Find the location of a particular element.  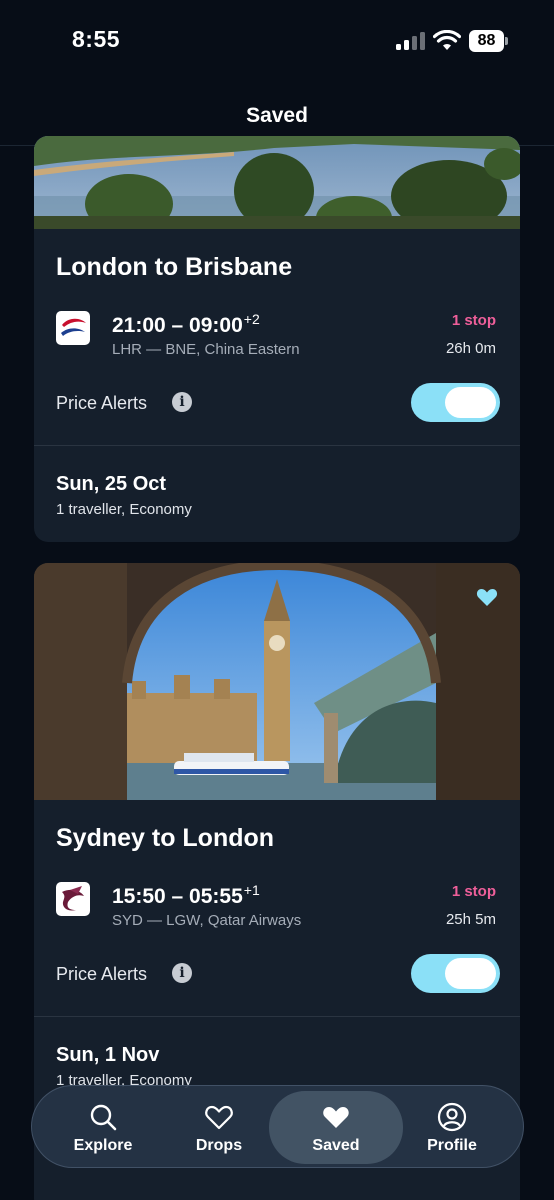

route-detail: SYD — LGW, Qatar Airways is located at coordinates (207, 920).